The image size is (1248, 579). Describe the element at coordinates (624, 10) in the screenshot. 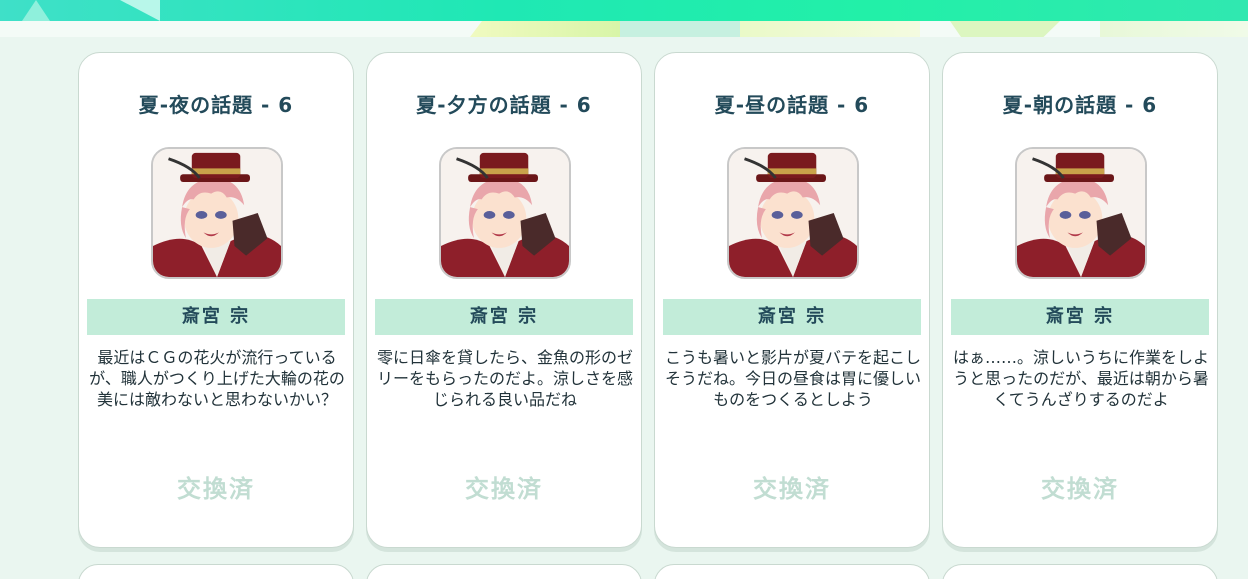

I see `banner-band` at that location.